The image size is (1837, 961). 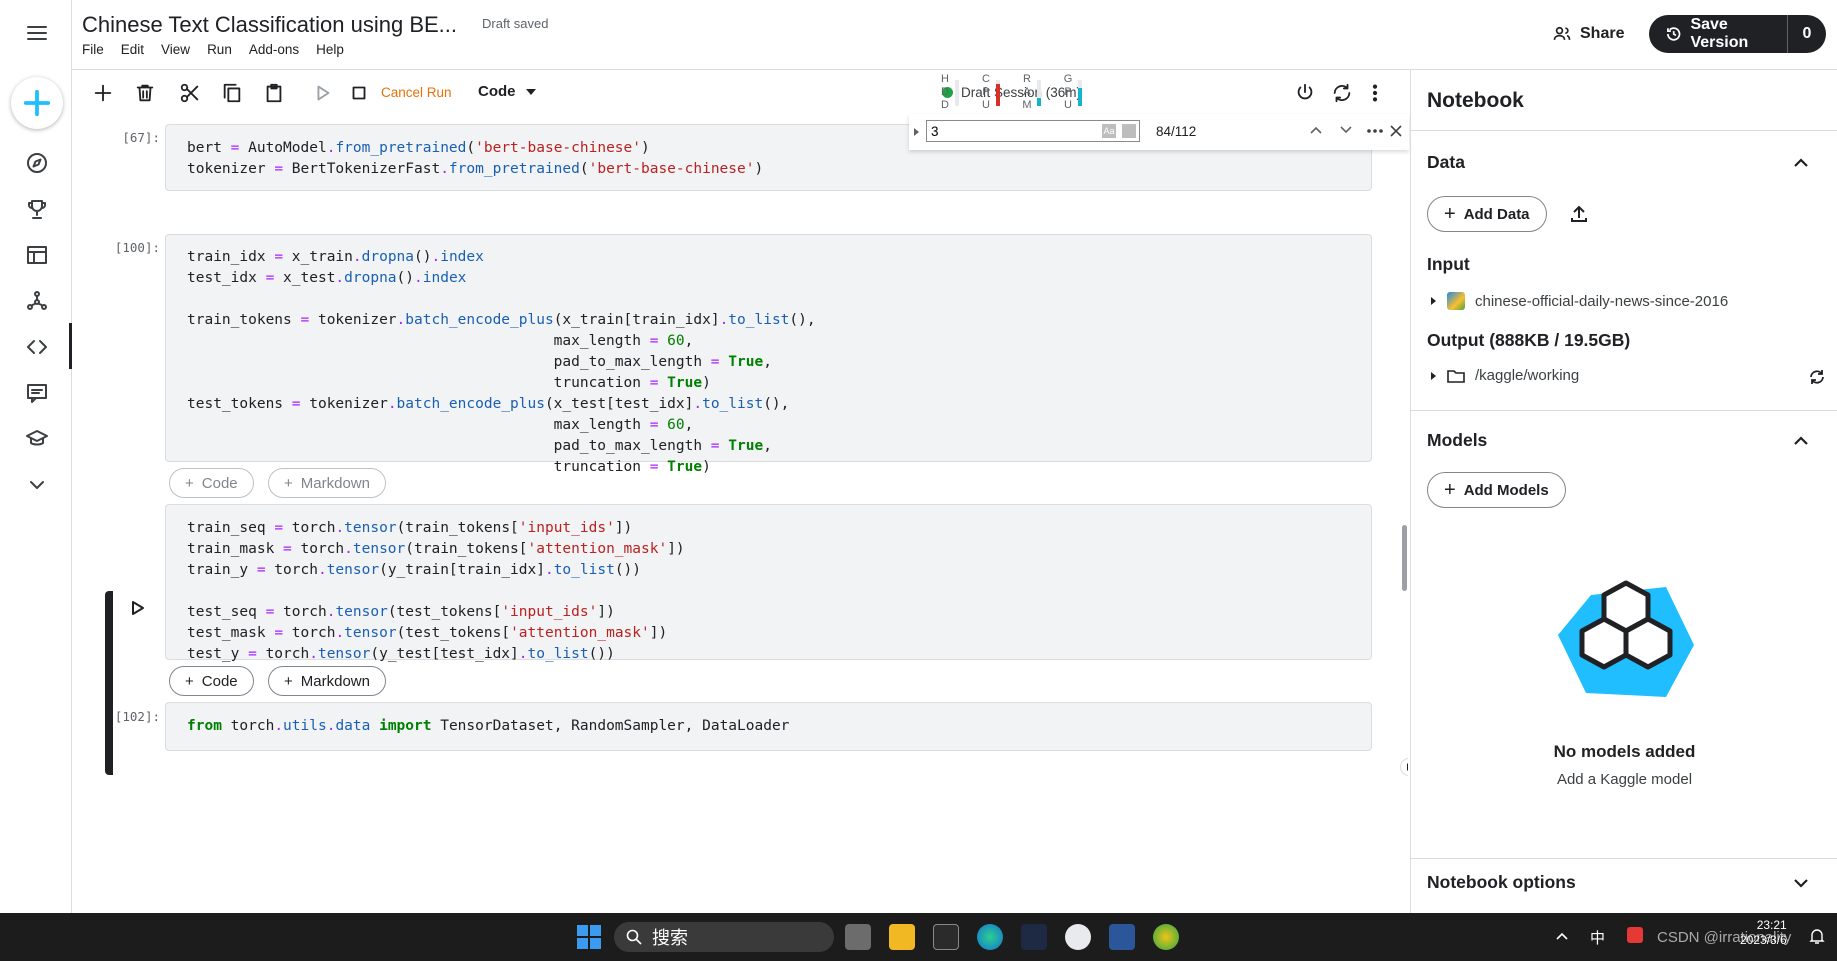 What do you see at coordinates (1404, 558) in the screenshot?
I see `scrollbar-thumb` at bounding box center [1404, 558].